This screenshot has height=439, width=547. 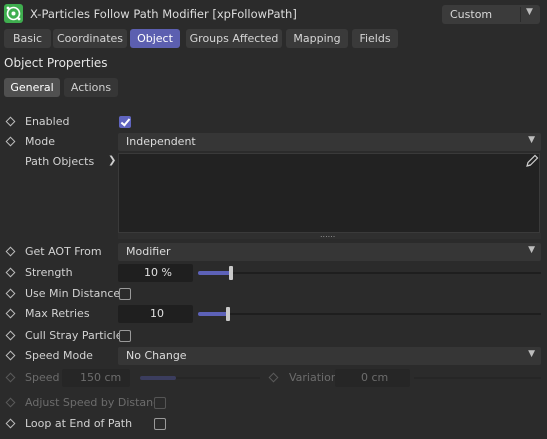 What do you see at coordinates (273, 336) in the screenshot?
I see `row-cull-stray: Cull Stray Particles` at bounding box center [273, 336].